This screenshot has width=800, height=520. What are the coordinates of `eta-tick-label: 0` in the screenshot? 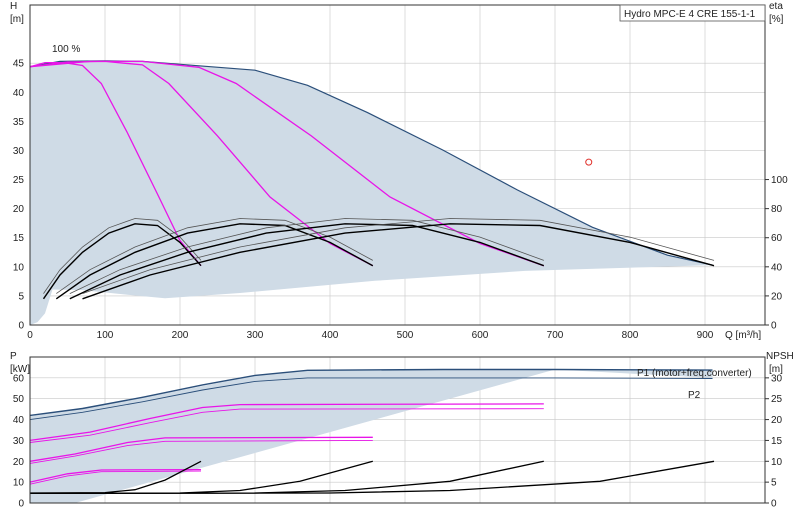 It's located at (774, 326).